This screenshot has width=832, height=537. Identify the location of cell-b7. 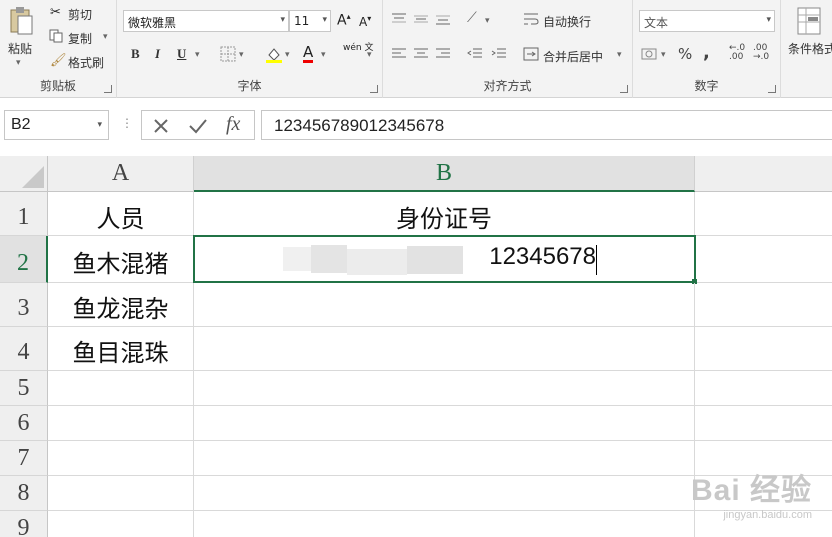
(444, 458).